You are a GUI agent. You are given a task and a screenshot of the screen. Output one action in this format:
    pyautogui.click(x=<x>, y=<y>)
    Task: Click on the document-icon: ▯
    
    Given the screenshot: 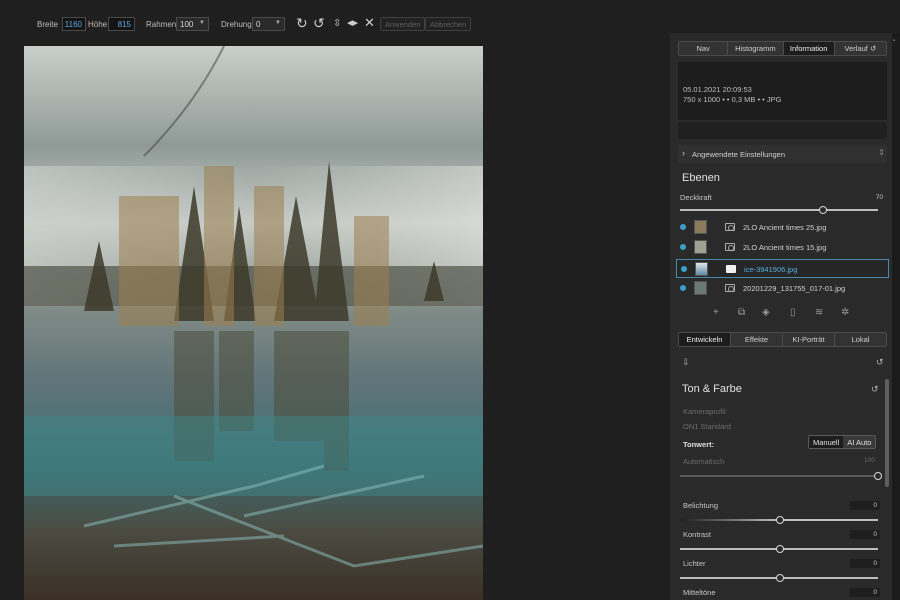 What is the action you would take?
    pyautogui.click(x=793, y=312)
    